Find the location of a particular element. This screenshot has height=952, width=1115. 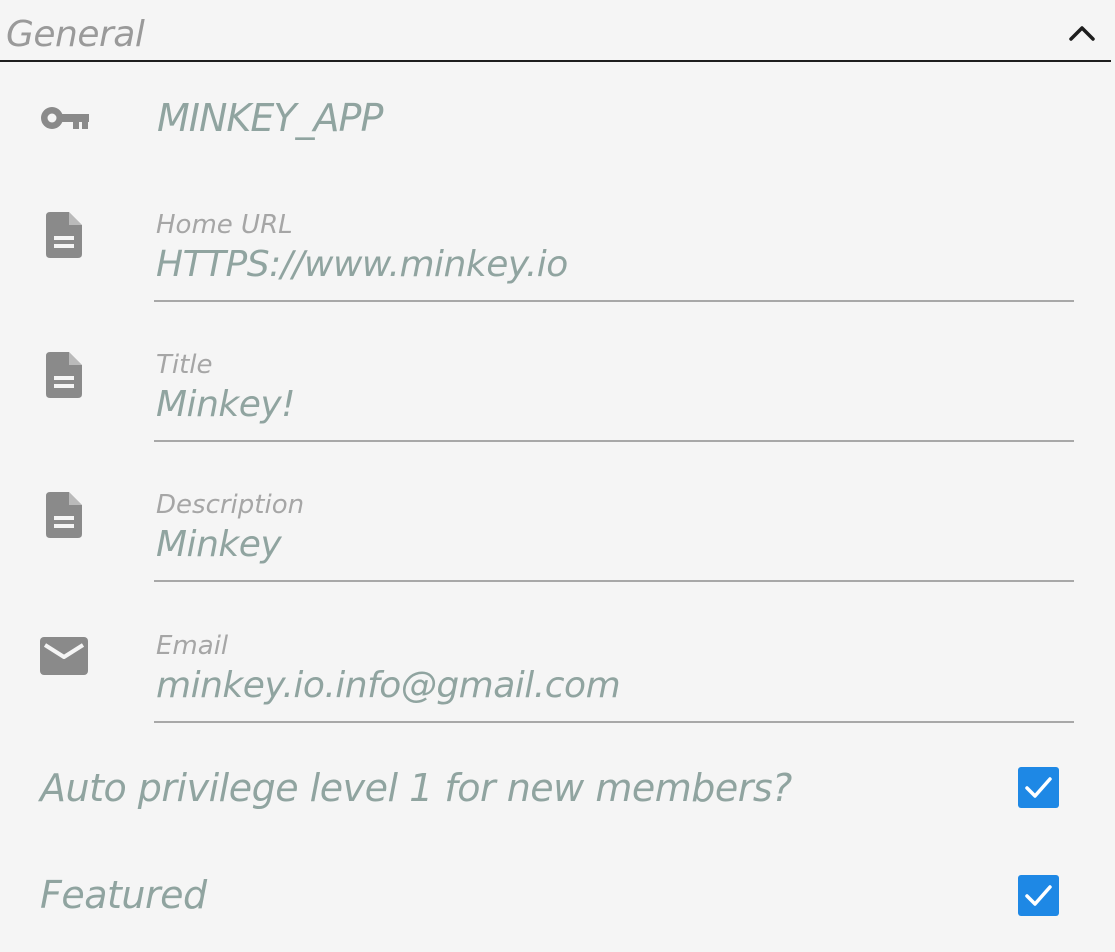

home-url-label: Home URL is located at coordinates (224, 225).